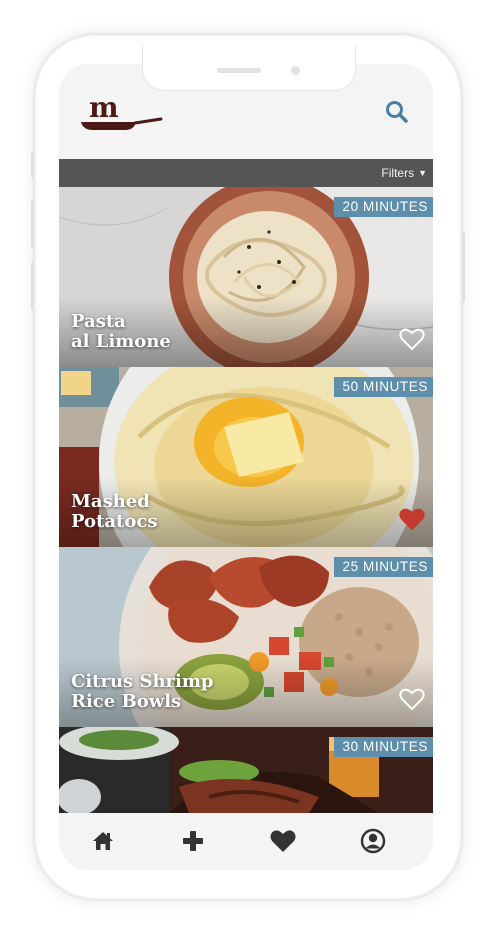  Describe the element at coordinates (114, 521) in the screenshot. I see `recipe-title-line2: Potatocs` at that location.